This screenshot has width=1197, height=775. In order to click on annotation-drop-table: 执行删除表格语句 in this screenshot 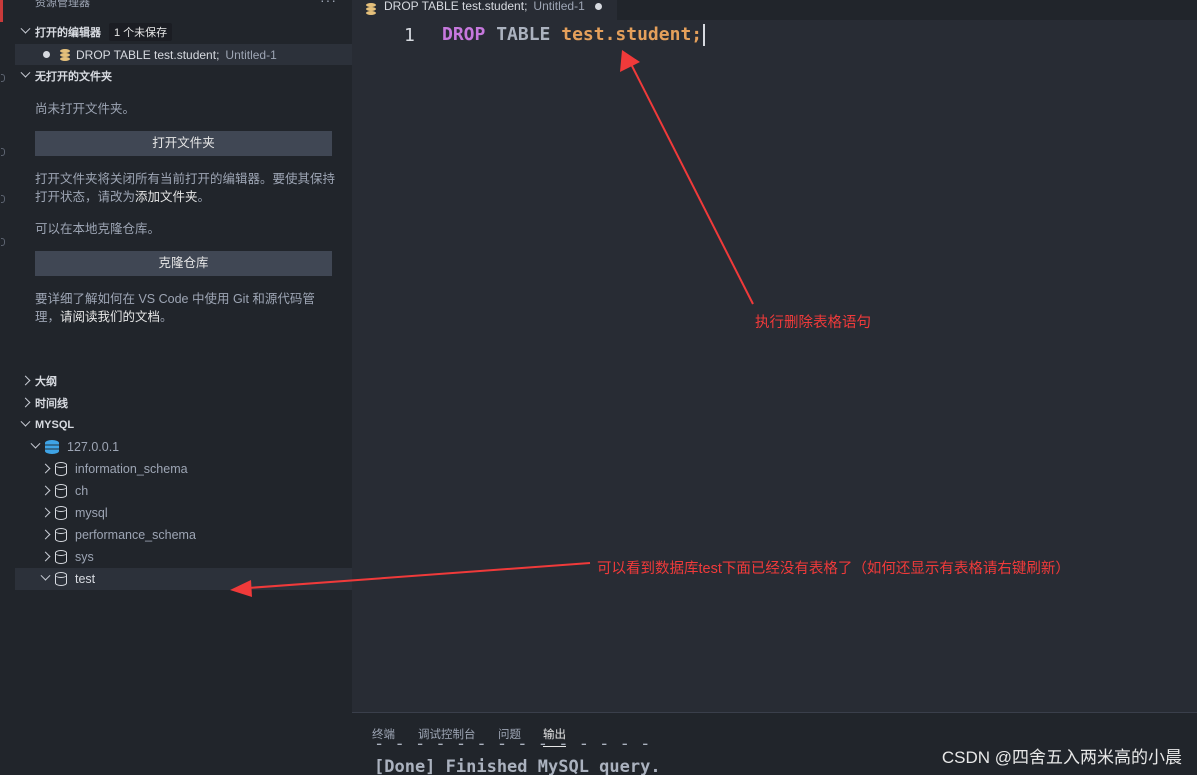, I will do `click(813, 323)`.